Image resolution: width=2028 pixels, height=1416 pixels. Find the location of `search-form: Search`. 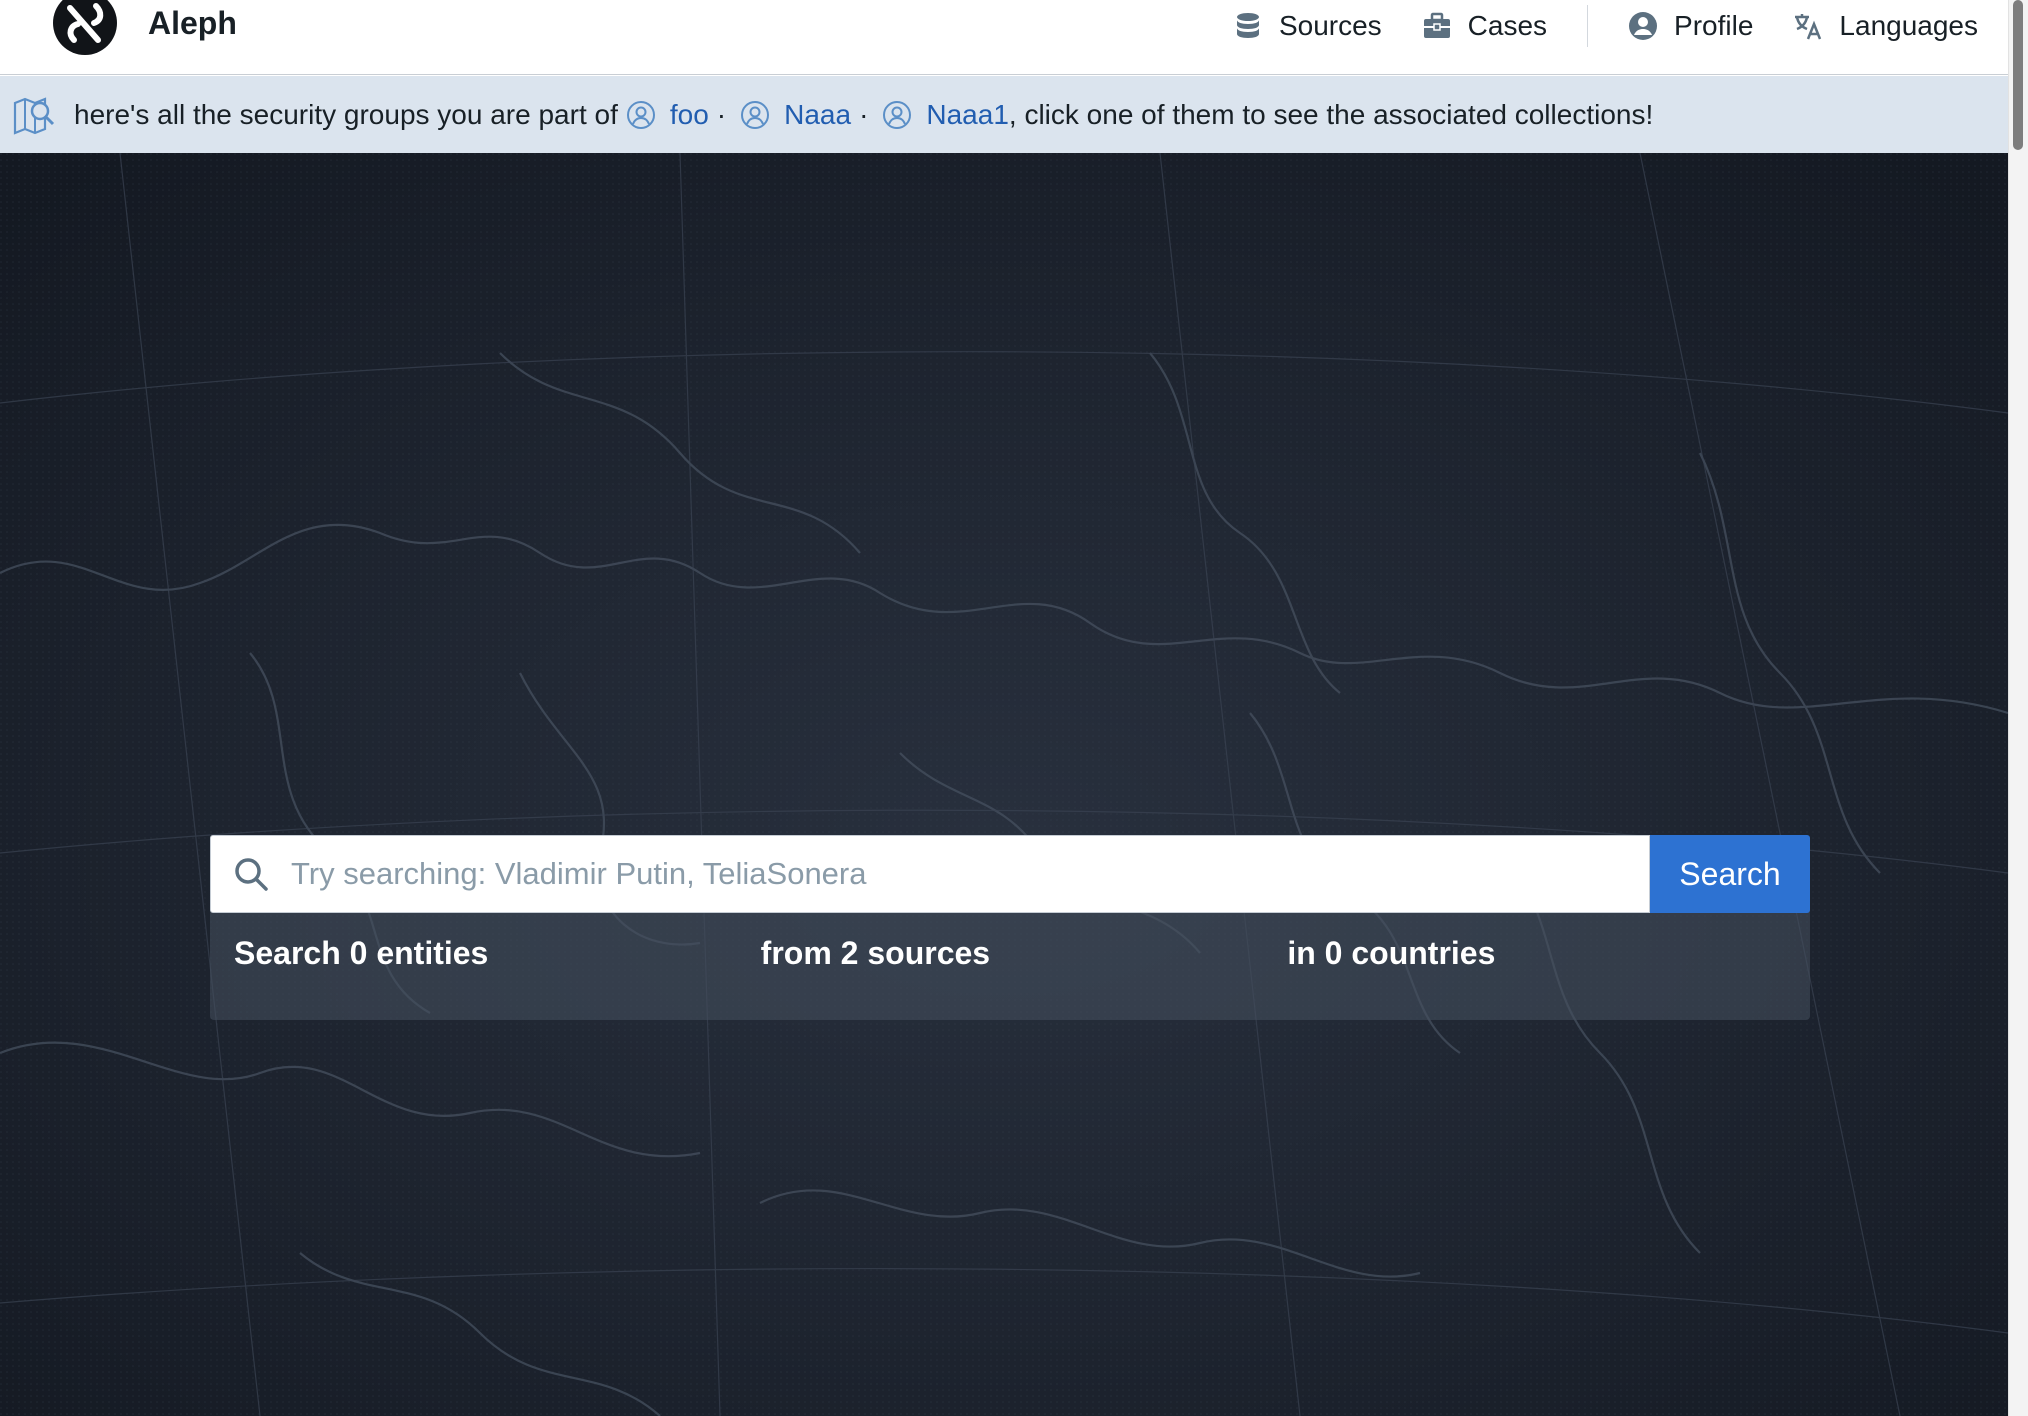

search-form: Search is located at coordinates (1010, 874).